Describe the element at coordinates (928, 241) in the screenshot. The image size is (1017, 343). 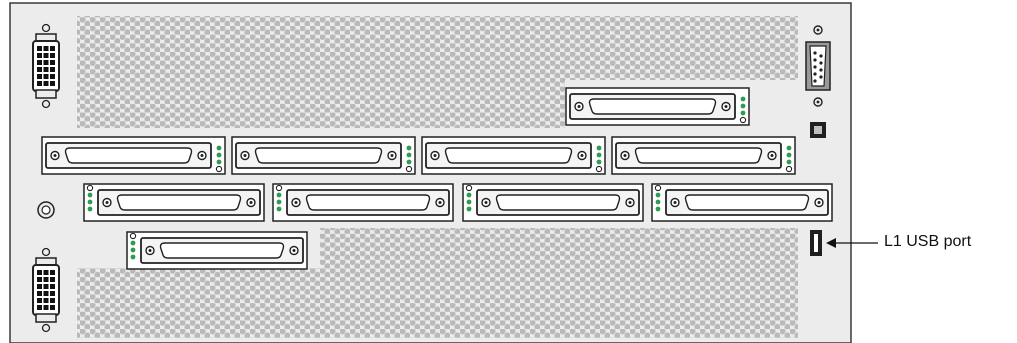
I see `l1-usb-port-label: L1 USB port` at that location.